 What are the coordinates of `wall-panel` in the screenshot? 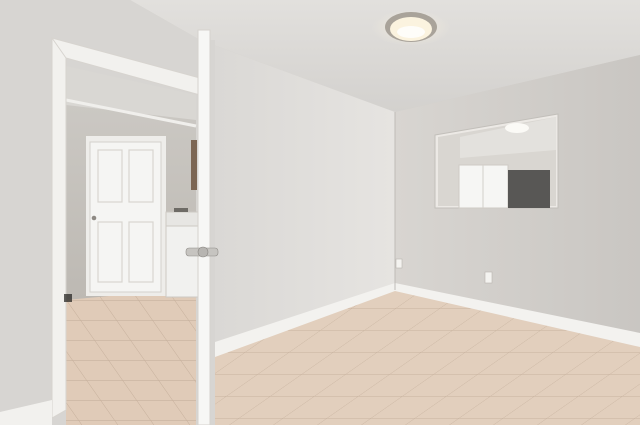 It's located at (194, 165).